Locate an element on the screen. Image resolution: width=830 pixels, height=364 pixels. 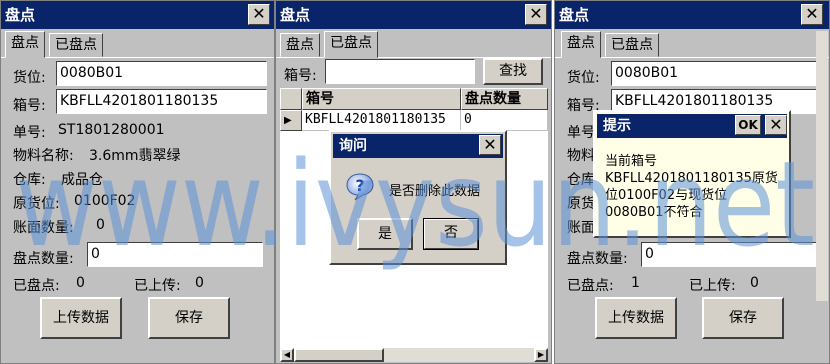
orig-location-label: 原货 is located at coordinates (581, 204).